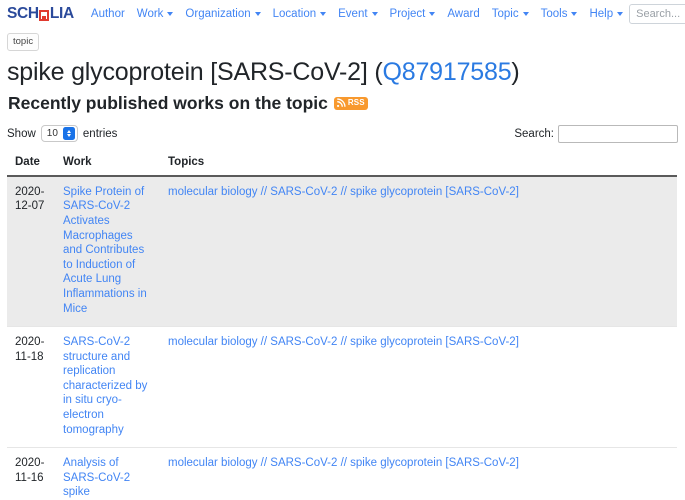 The width and height of the screenshot is (685, 500). What do you see at coordinates (294, 14) in the screenshot?
I see `nav-label: Location` at bounding box center [294, 14].